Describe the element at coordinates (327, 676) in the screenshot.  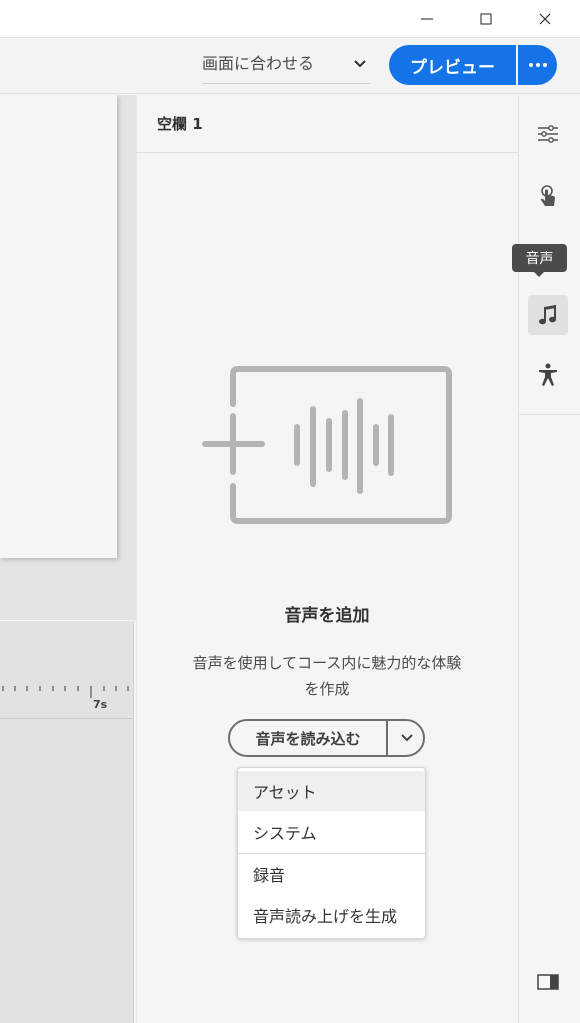
I see `empty-state-description: 音声を使用してコース内に魅力的な体験を作成` at that location.